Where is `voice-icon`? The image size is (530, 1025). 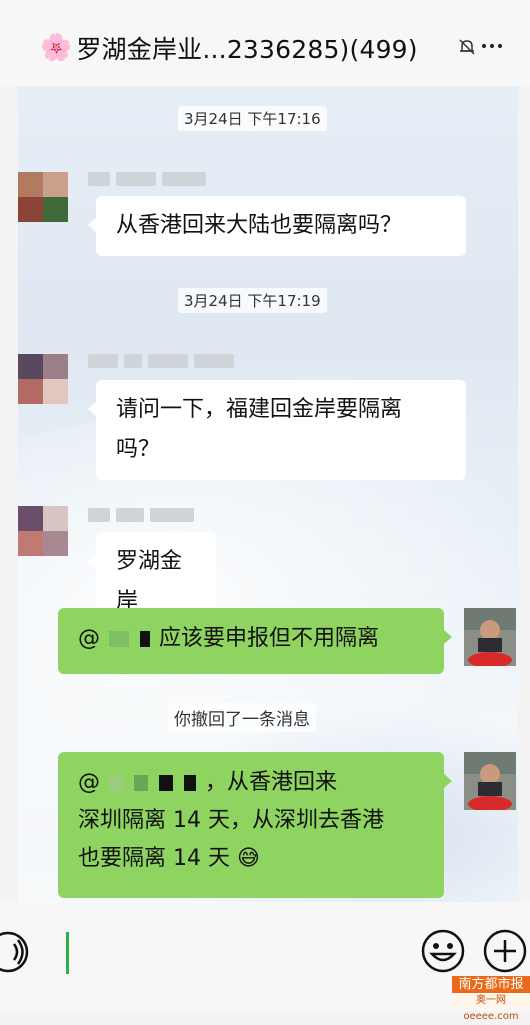 voice-icon is located at coordinates (18, 952).